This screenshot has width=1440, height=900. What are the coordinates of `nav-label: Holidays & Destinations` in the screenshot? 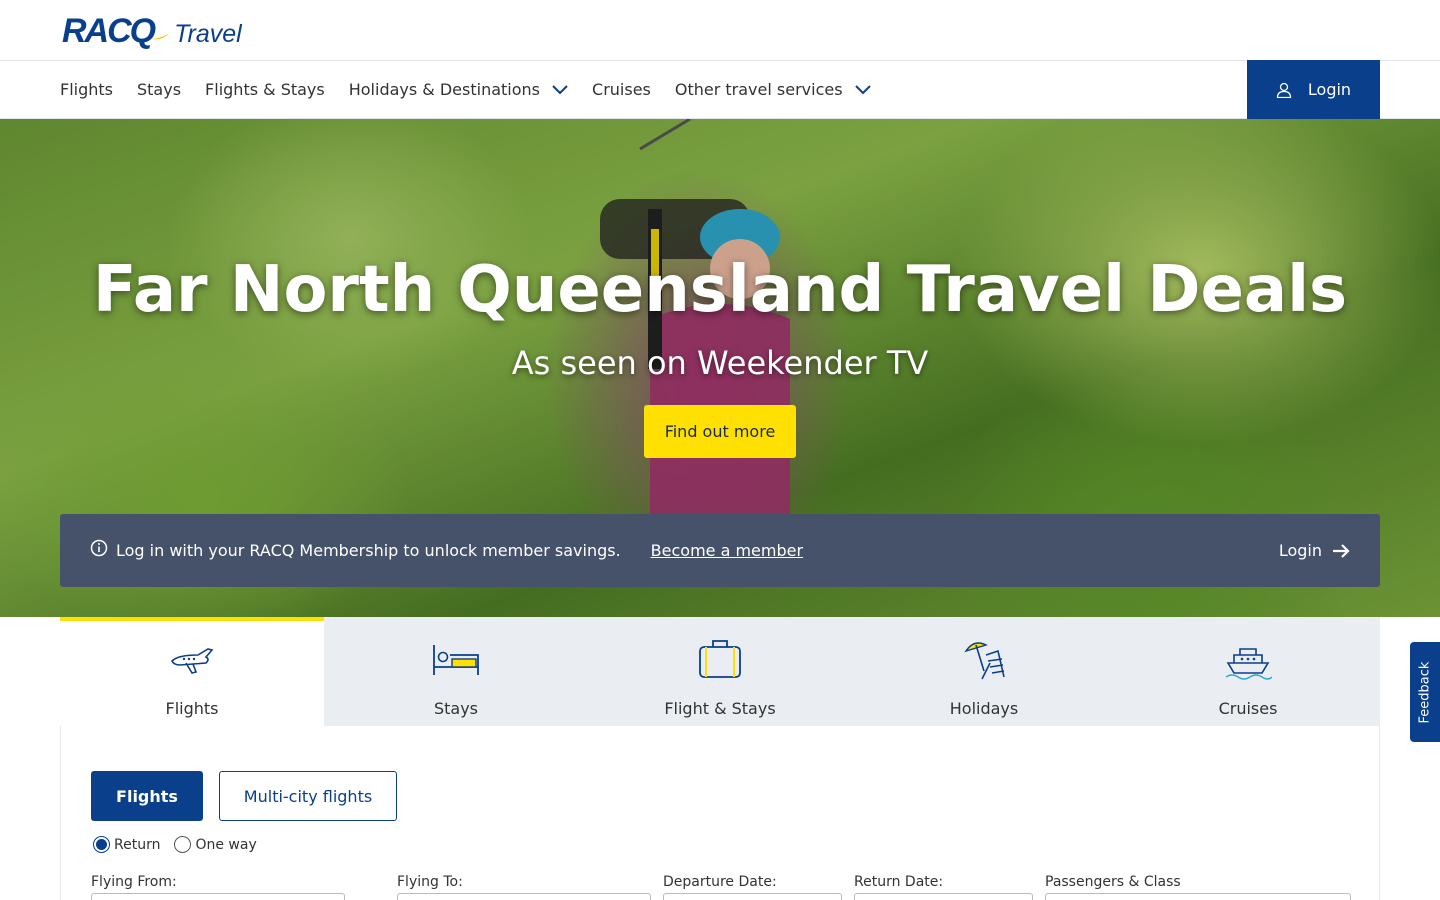 It's located at (444, 89).